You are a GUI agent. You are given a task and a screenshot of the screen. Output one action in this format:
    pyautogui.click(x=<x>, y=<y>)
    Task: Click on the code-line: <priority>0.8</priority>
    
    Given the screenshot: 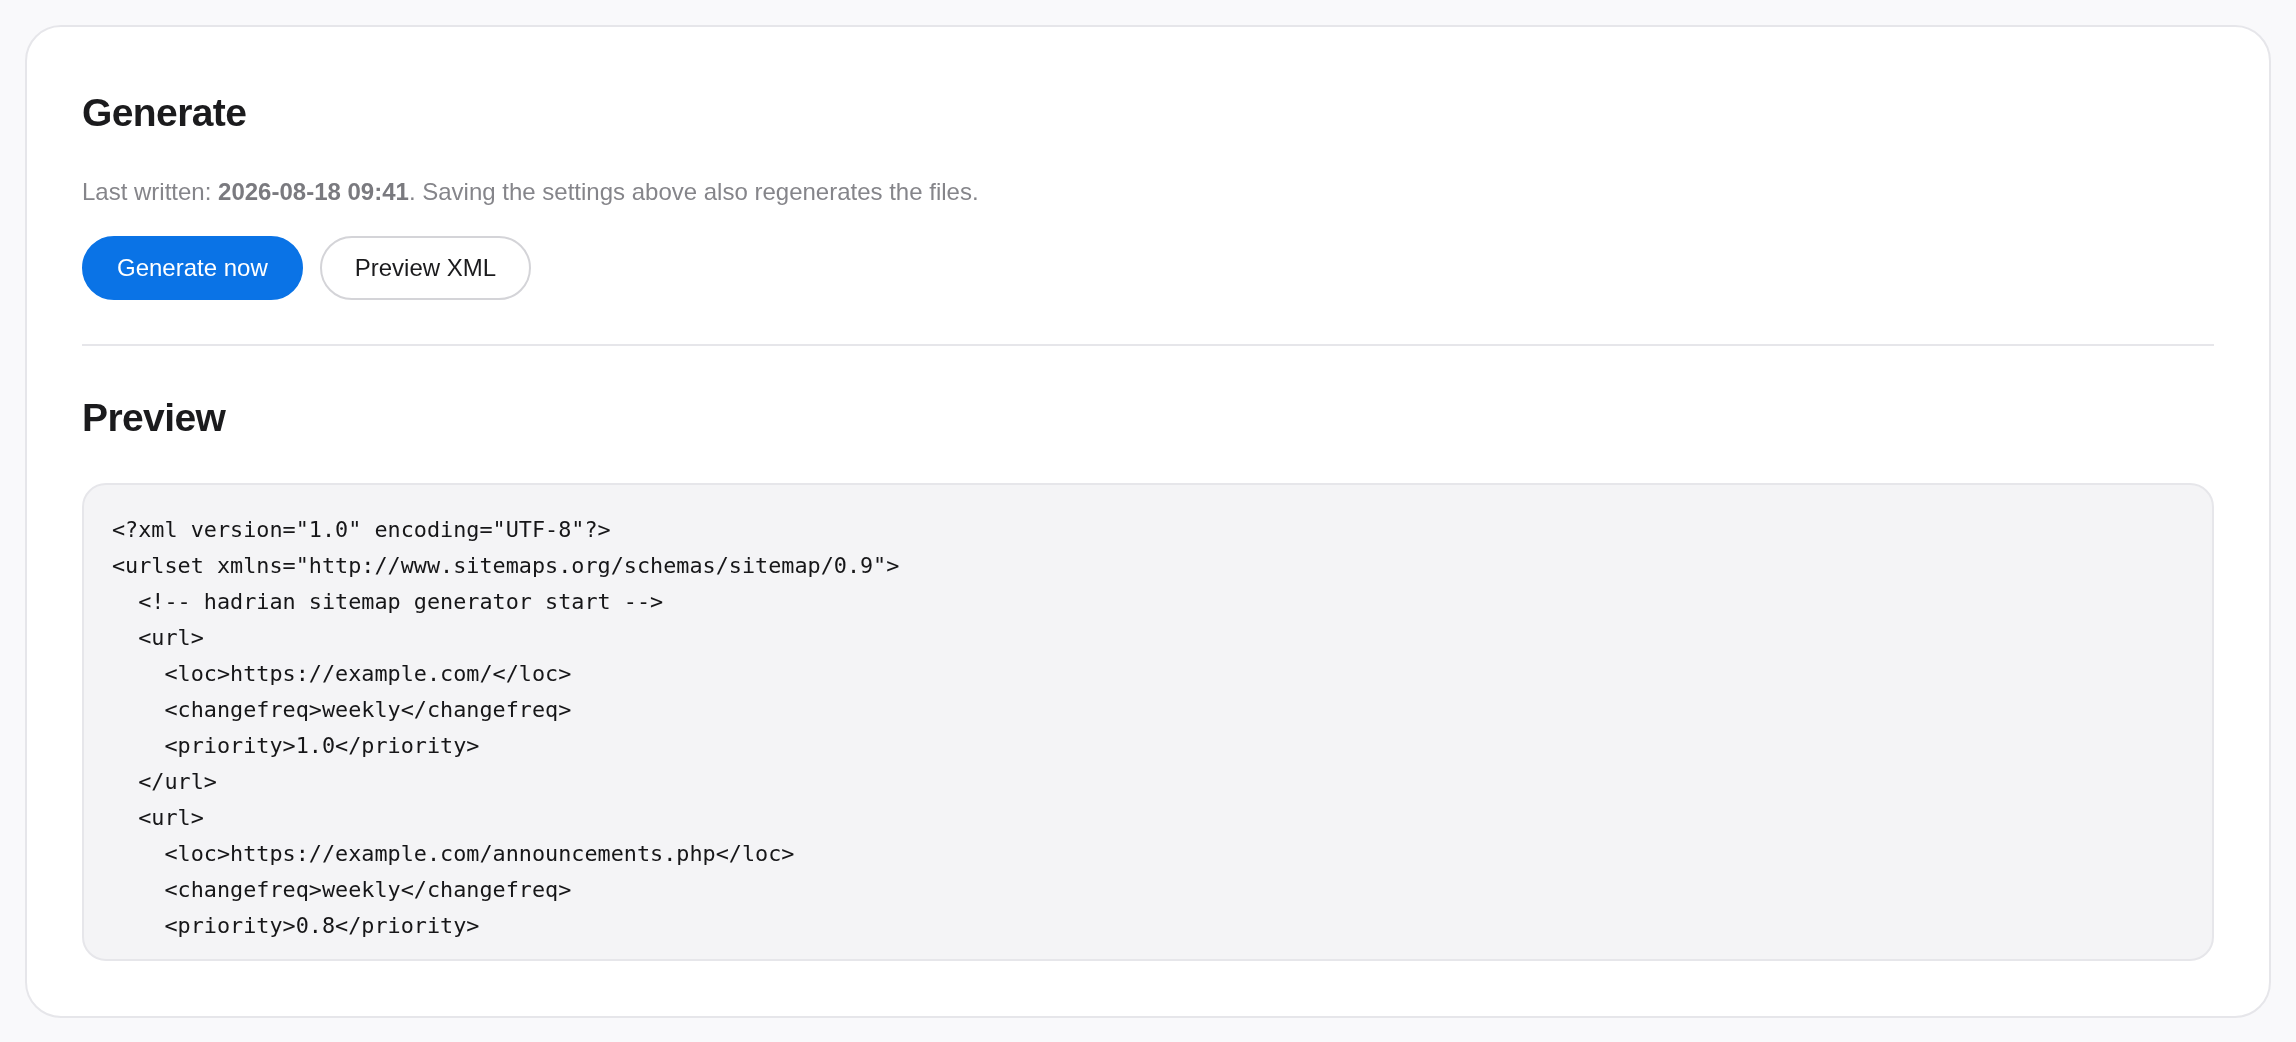 What is the action you would take?
    pyautogui.click(x=321, y=926)
    